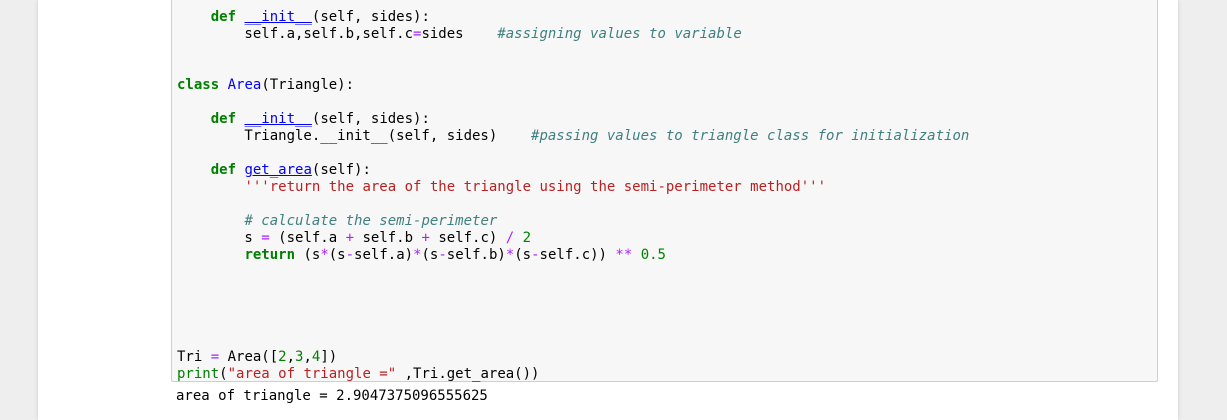 This screenshot has height=420, width=1227. What do you see at coordinates (653, 255) in the screenshot?
I see `code-token: 0.5` at bounding box center [653, 255].